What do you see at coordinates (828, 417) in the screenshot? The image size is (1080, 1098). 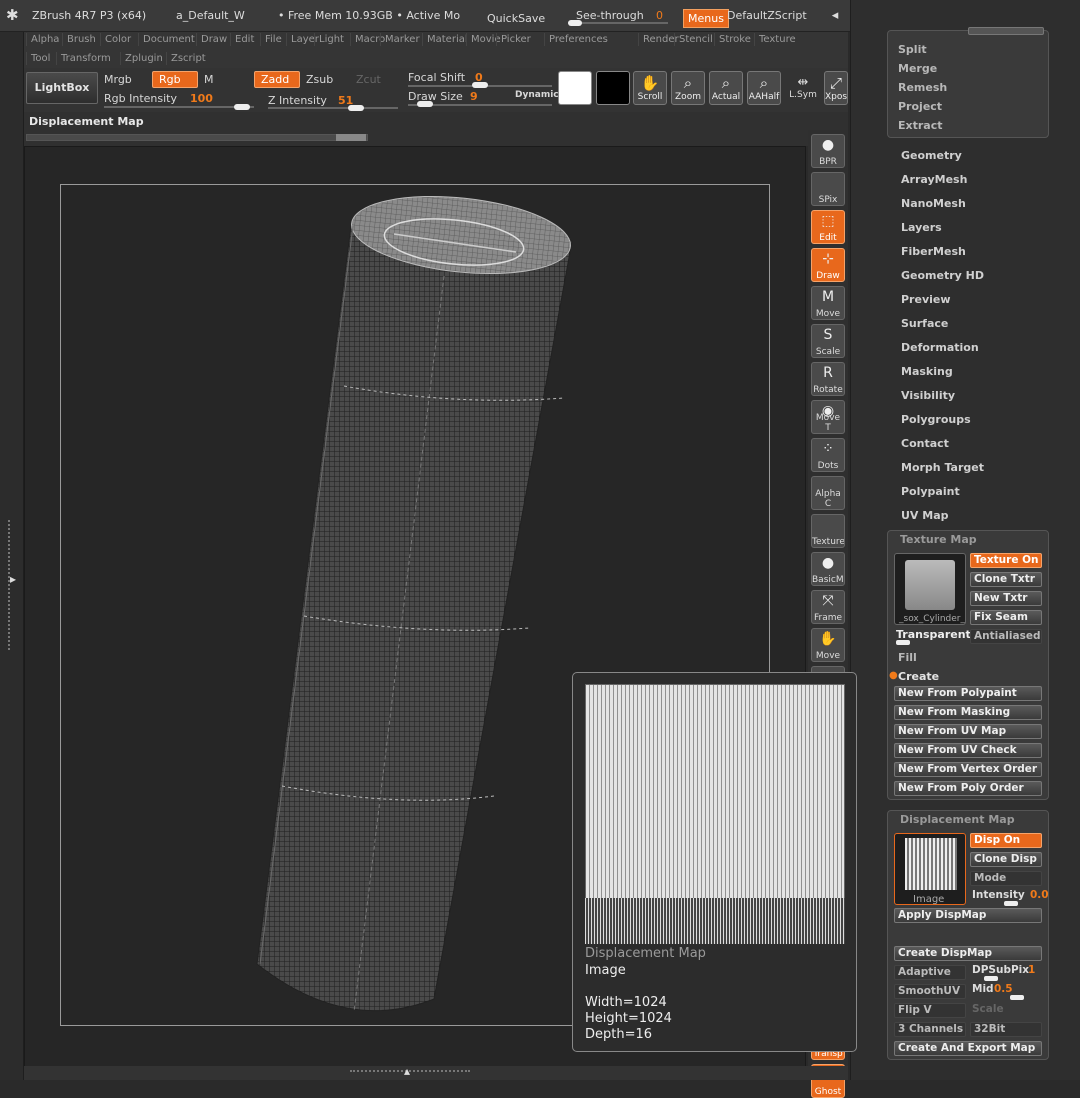 I see `tool-move-t-button: ◉ Move T` at bounding box center [828, 417].